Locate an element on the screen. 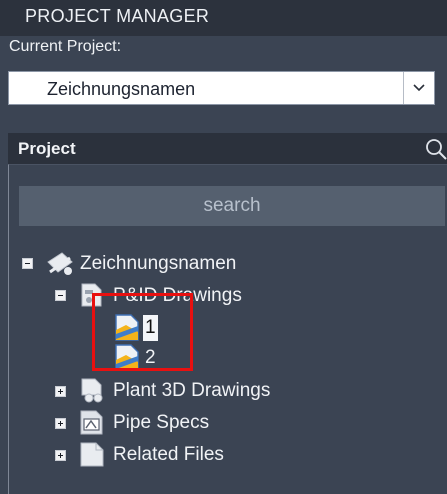 This screenshot has height=494, width=447. search-placeholder: search is located at coordinates (232, 205).